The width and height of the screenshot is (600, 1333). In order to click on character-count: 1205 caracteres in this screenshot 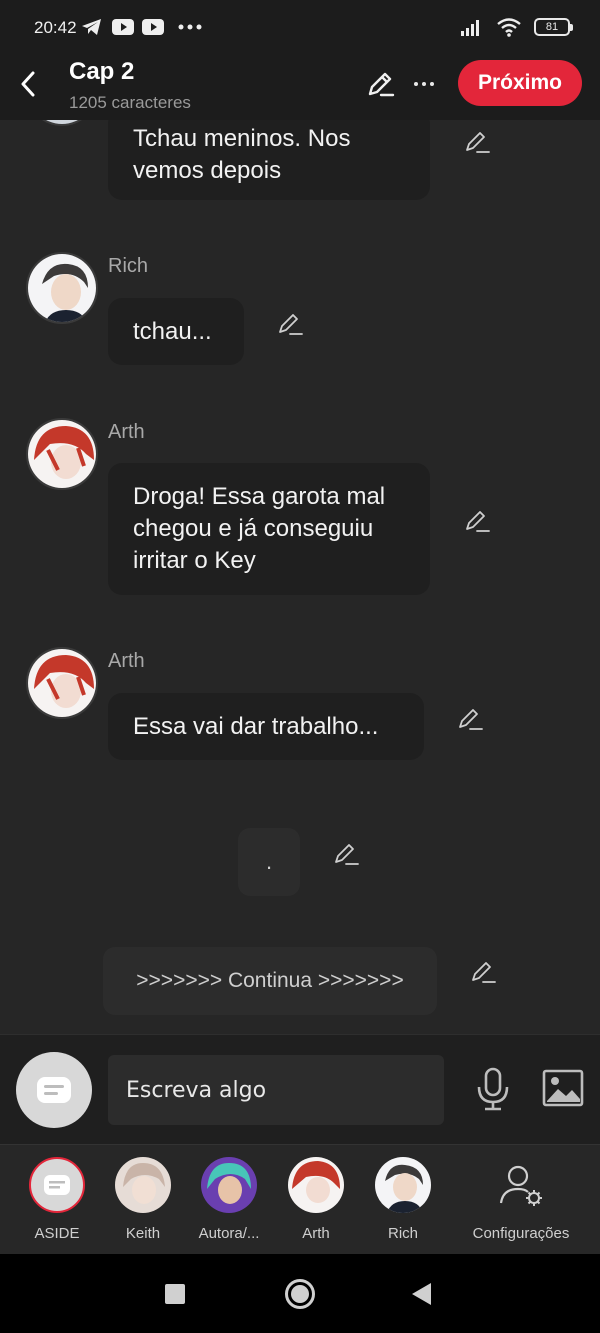, I will do `click(130, 102)`.